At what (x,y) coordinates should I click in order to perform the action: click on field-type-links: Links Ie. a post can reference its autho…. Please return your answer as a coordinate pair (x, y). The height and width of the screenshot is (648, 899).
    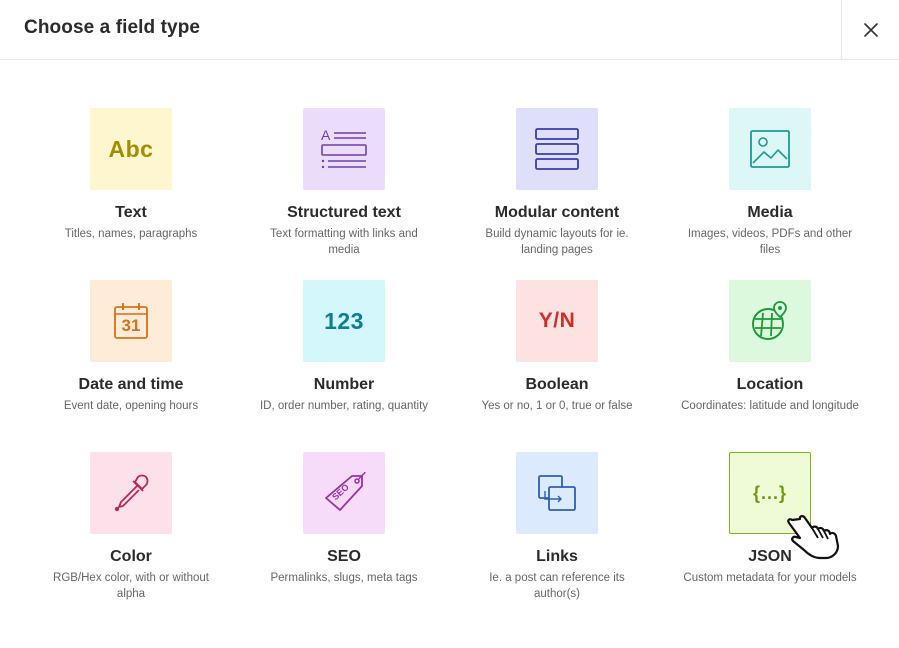
    Looking at the image, I should click on (557, 532).